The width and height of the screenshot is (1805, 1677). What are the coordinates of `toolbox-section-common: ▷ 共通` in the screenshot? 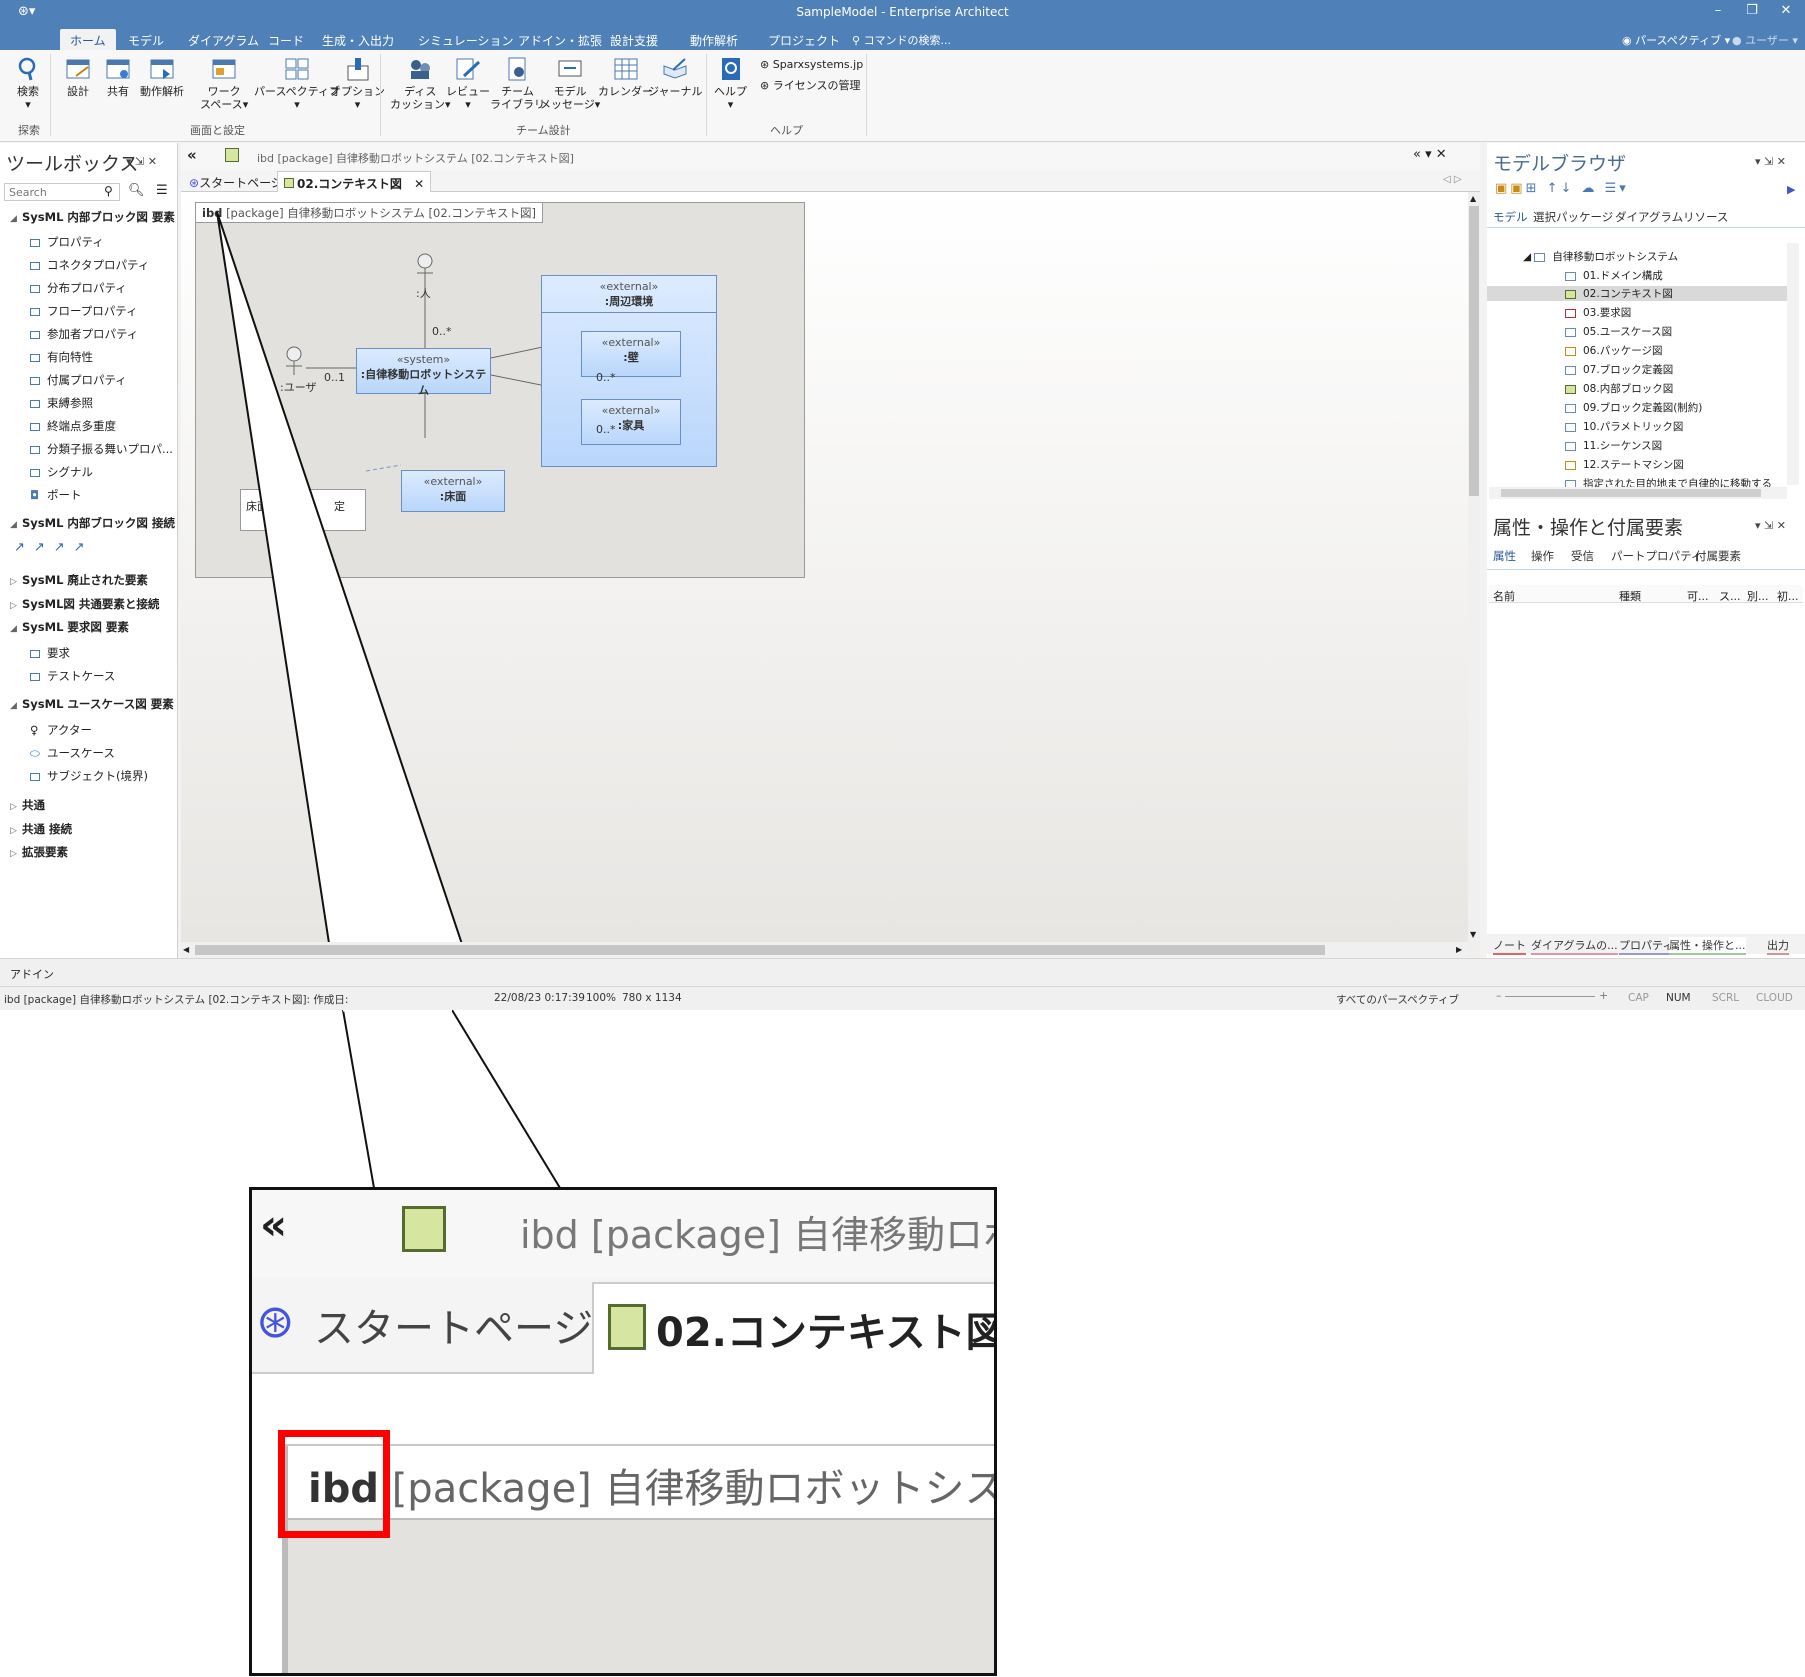 It's located at (27, 805).